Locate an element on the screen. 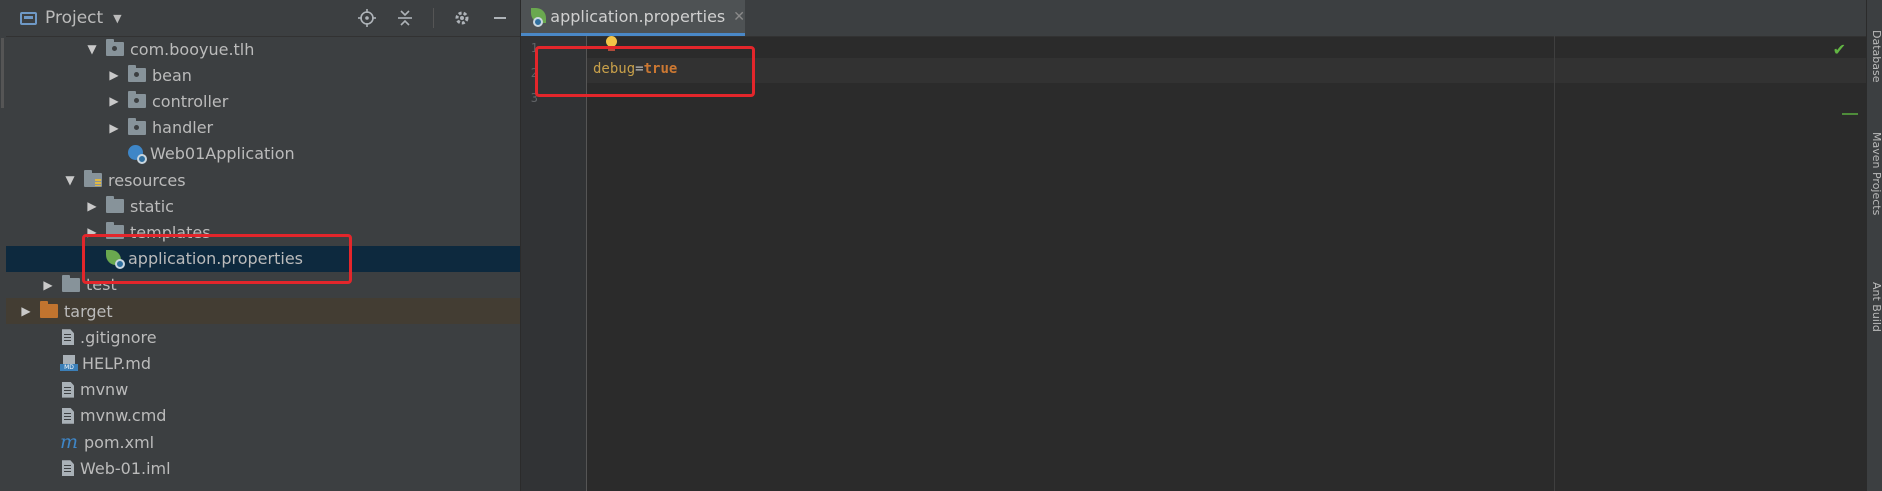 This screenshot has height=491, width=1882. tree-item-label: Web01Application is located at coordinates (222, 154).